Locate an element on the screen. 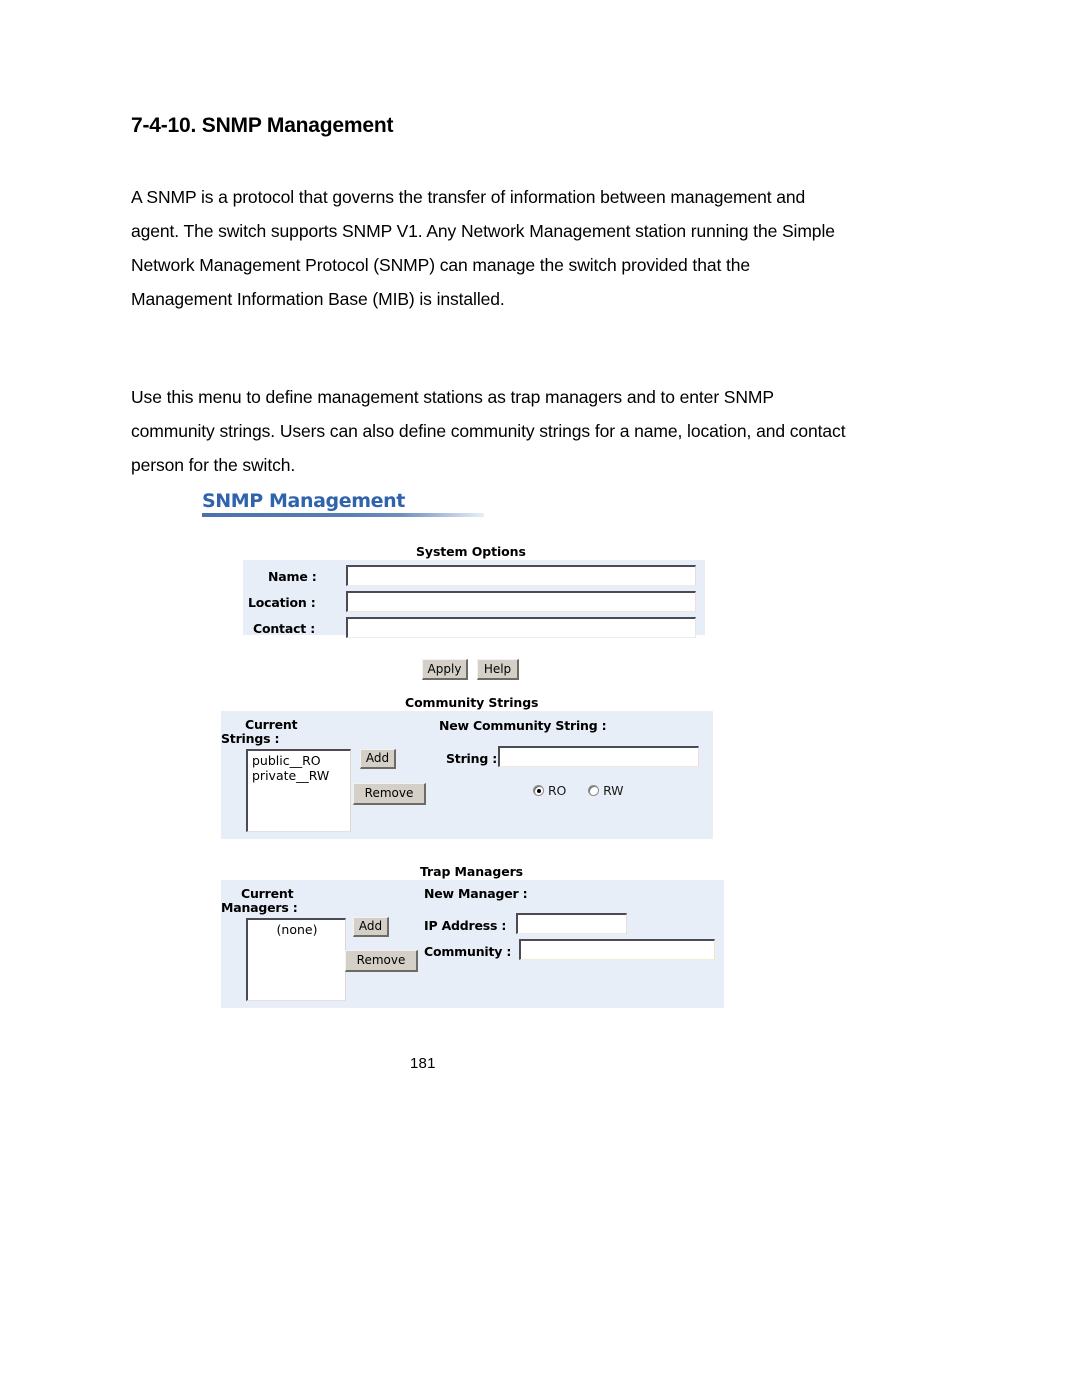 Image resolution: width=1080 pixels, height=1397 pixels. radio-rw-icon is located at coordinates (594, 790).